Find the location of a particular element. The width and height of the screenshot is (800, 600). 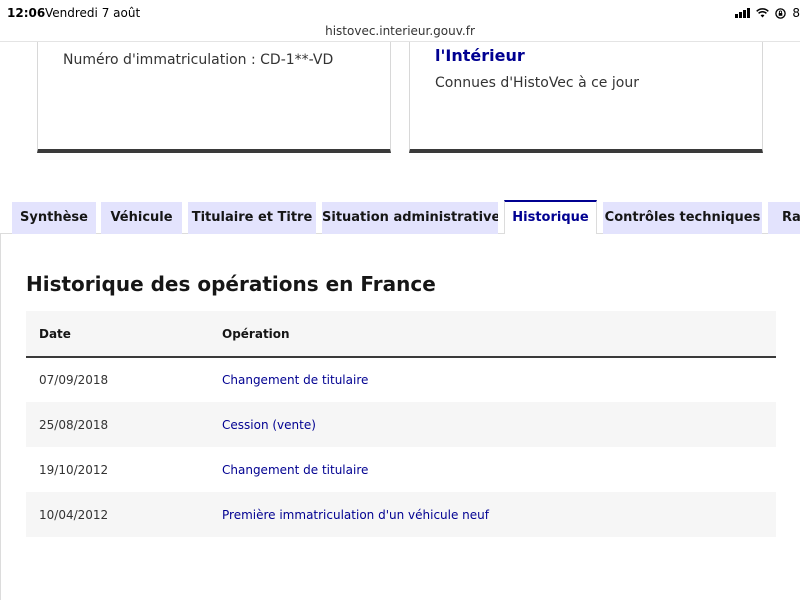

wifi-icon is located at coordinates (763, 13).